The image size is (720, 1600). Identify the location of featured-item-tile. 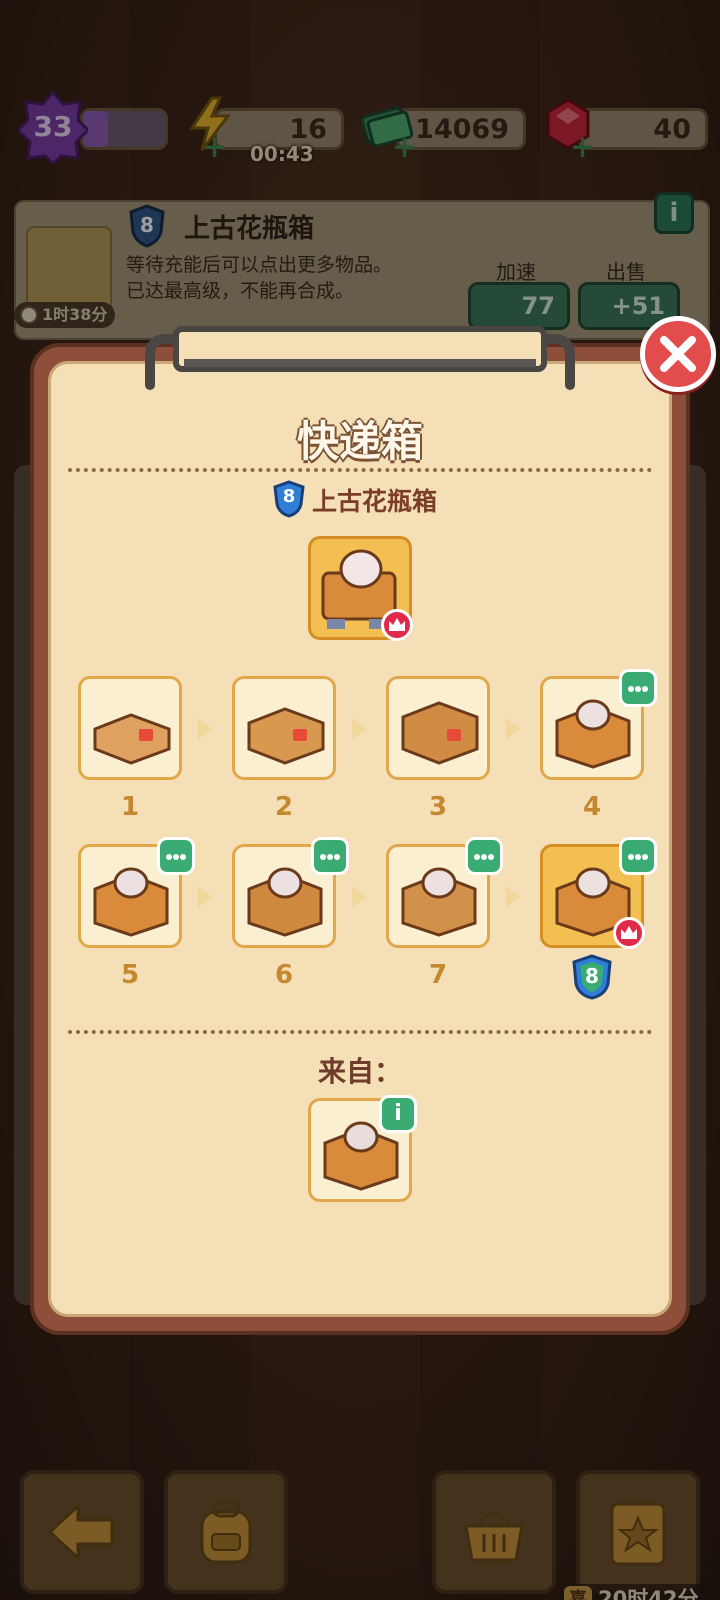
(360, 588).